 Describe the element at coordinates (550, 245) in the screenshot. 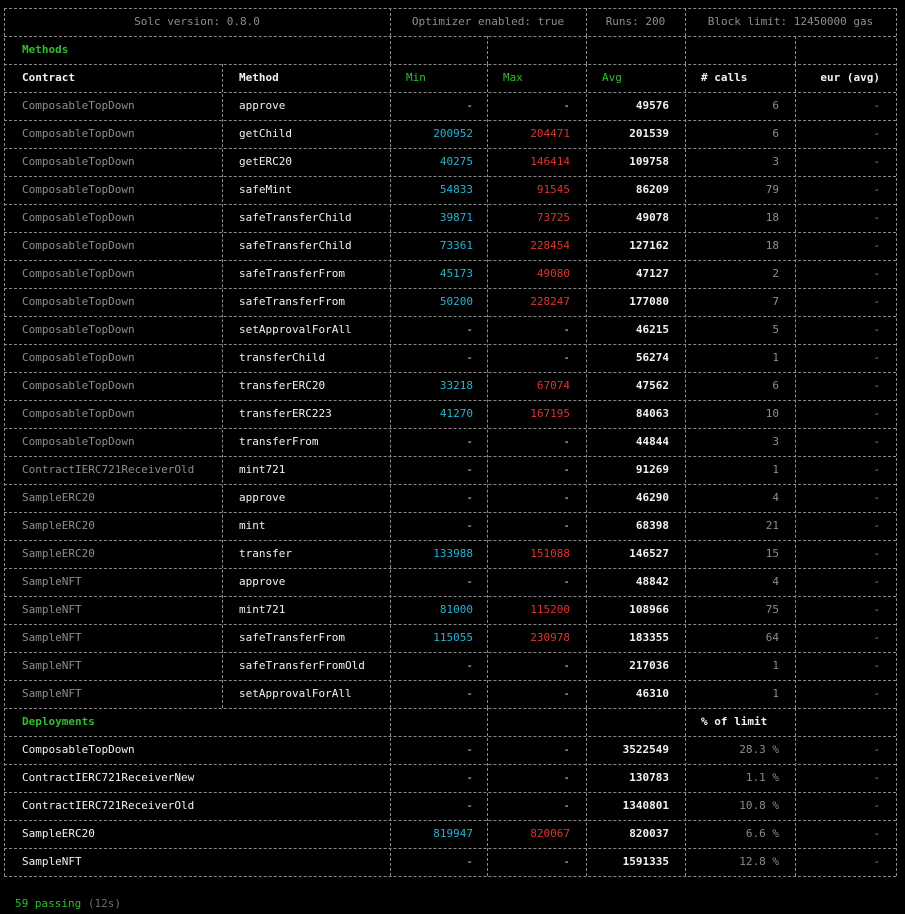

I see `cell-max: 228454` at that location.